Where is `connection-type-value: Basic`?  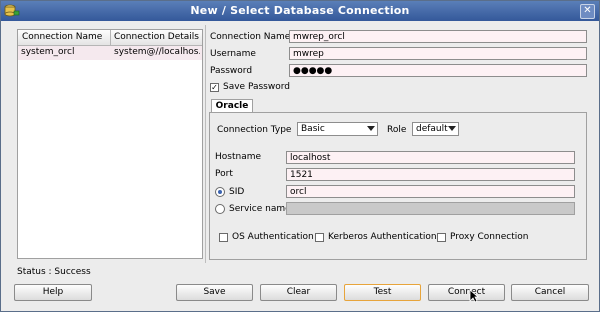
connection-type-value: Basic is located at coordinates (313, 129).